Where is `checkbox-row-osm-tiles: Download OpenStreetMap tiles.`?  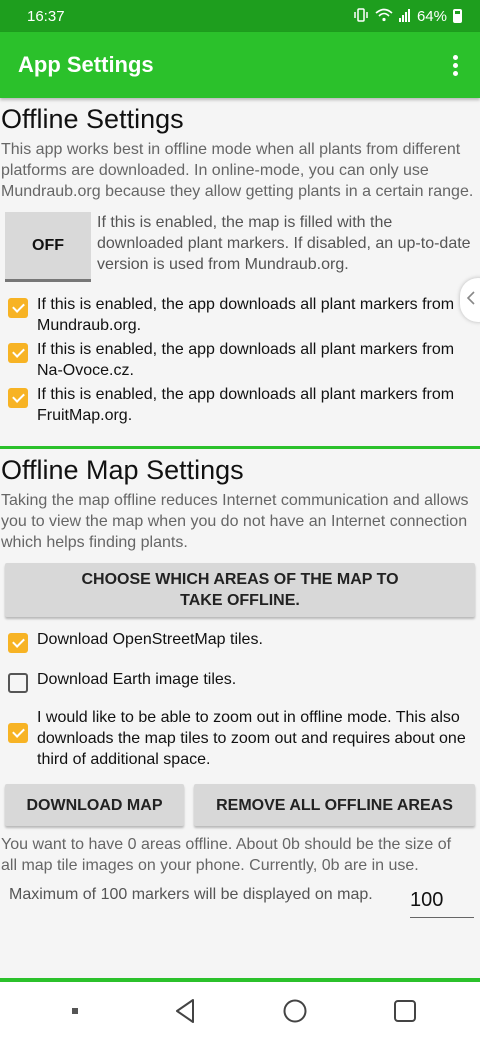 checkbox-row-osm-tiles: Download OpenStreetMap tiles. is located at coordinates (240, 641).